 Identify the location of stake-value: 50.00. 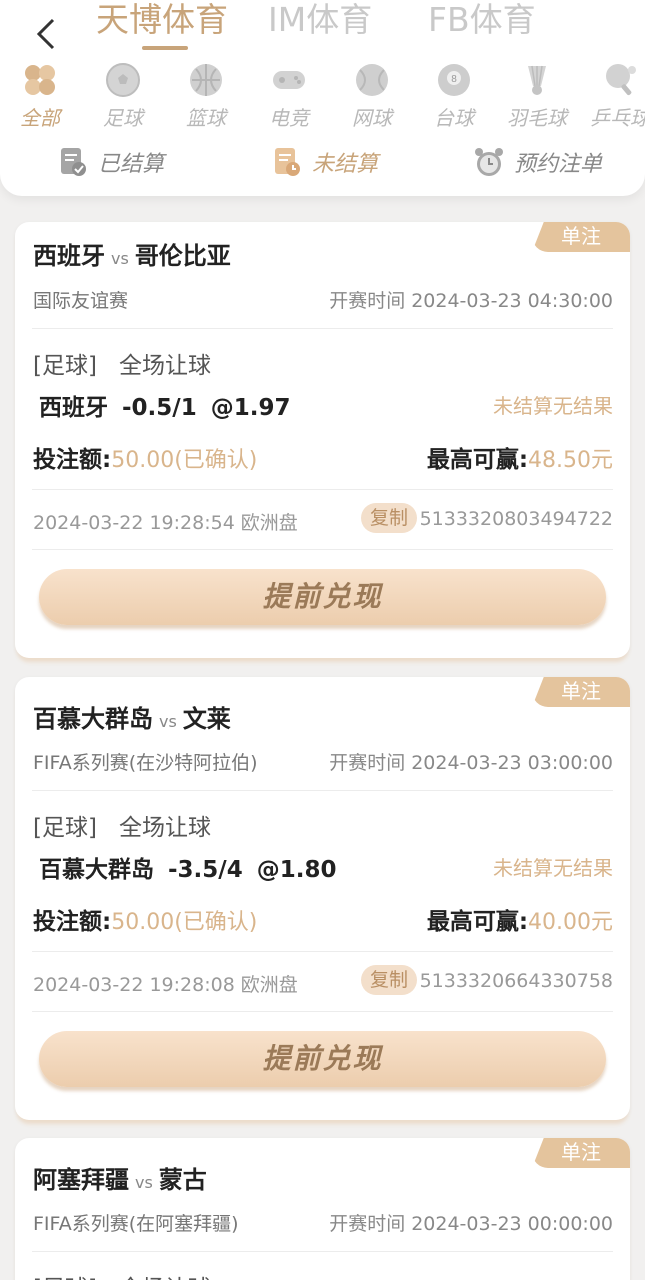
(143, 460).